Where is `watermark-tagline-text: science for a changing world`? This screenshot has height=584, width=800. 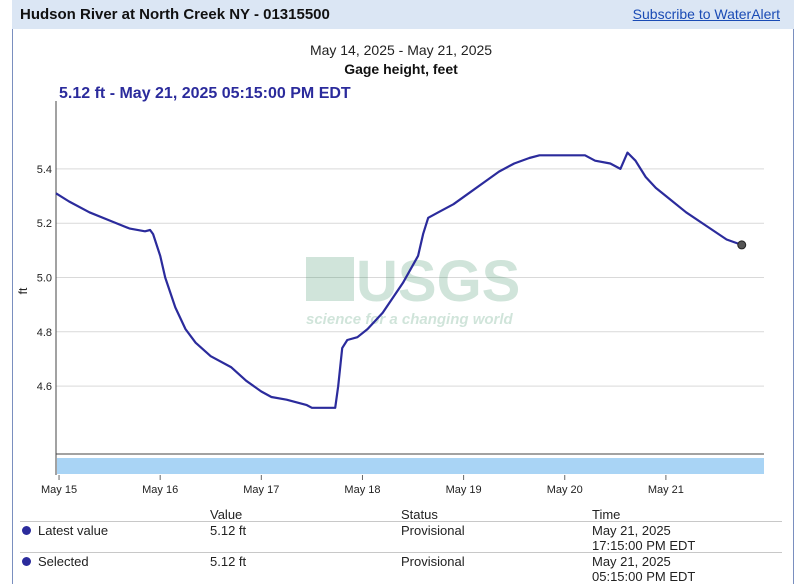 watermark-tagline-text: science for a changing world is located at coordinates (410, 319).